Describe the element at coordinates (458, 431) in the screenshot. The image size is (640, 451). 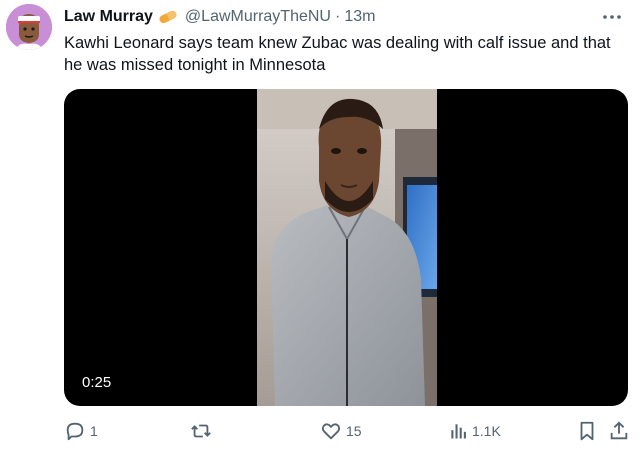
I see `analytics-icon` at that location.